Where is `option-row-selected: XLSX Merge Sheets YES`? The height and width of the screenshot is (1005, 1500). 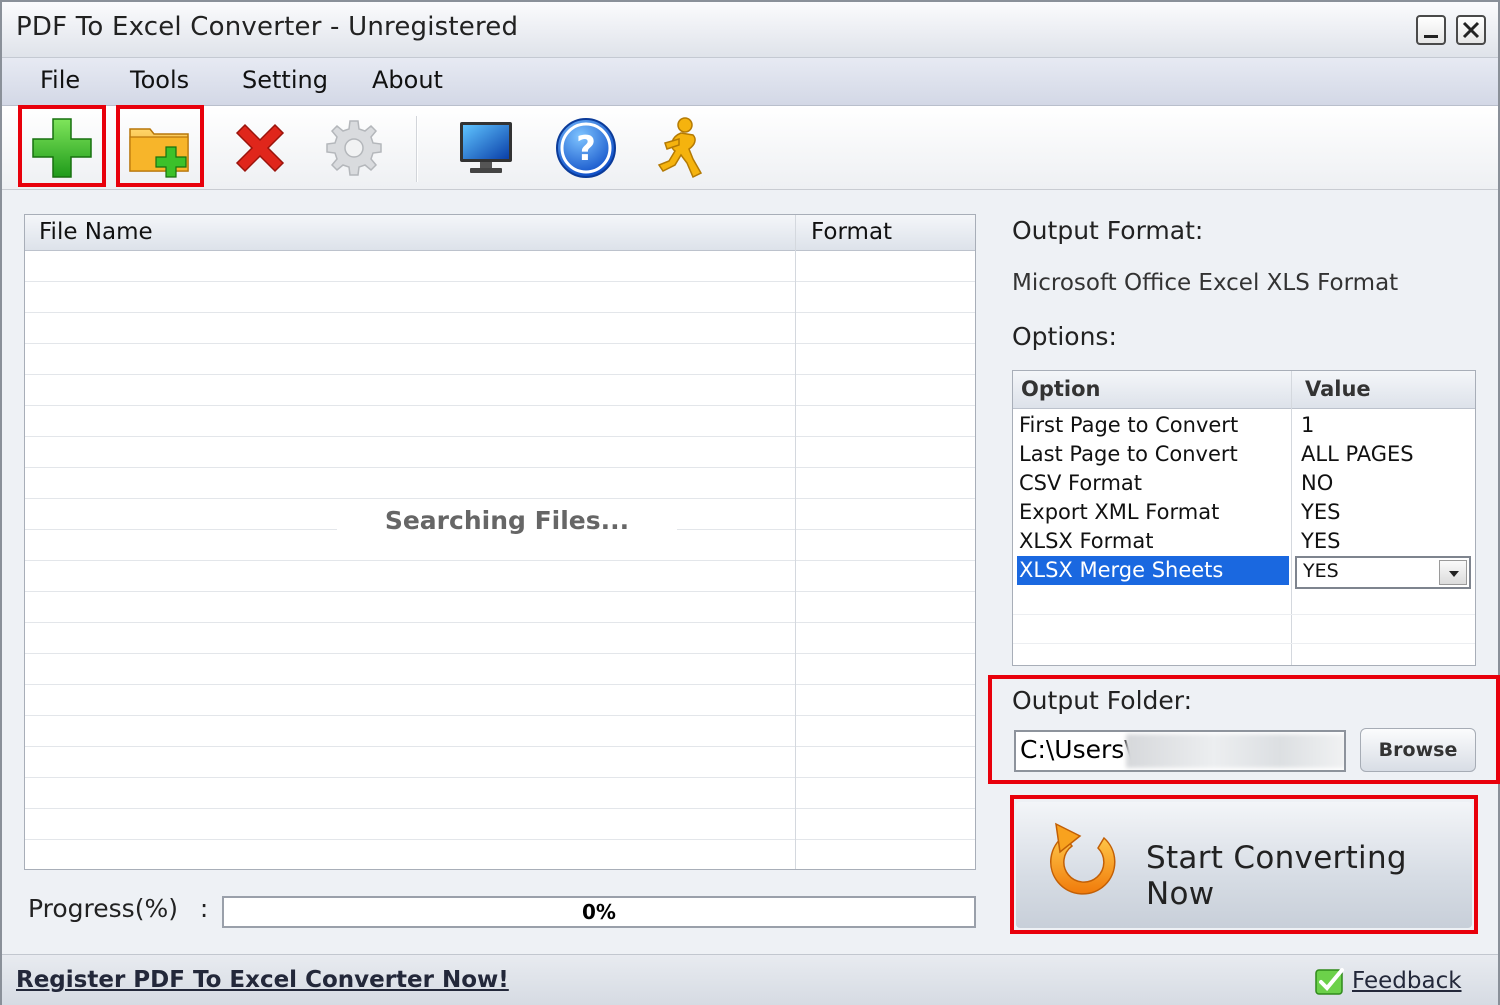
option-row-selected: XLSX Merge Sheets YES is located at coordinates (1244, 572).